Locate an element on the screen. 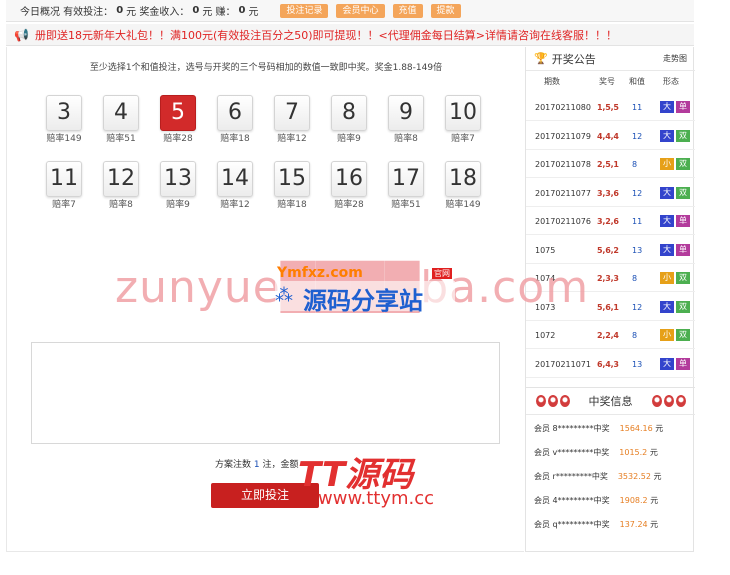 This screenshot has width=730, height=575. sum-ball-12: 12 is located at coordinates (121, 179).